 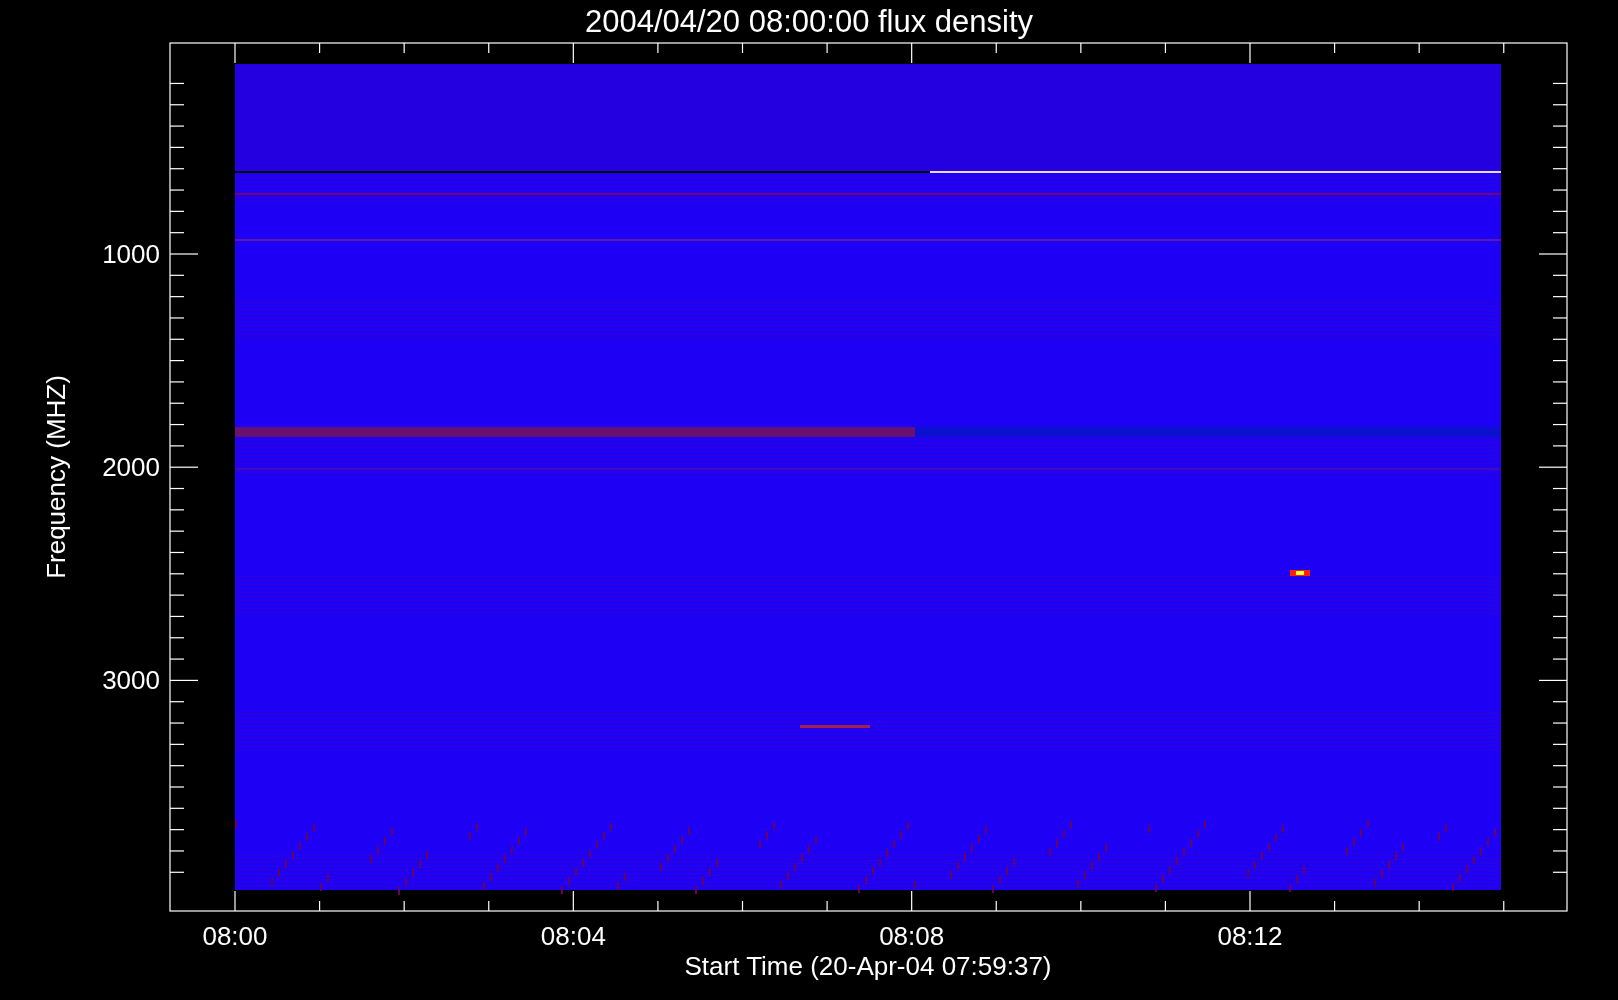 I want to click on x-axis-label: Start Time (20-Apr-04 07:59:37), so click(x=868, y=966).